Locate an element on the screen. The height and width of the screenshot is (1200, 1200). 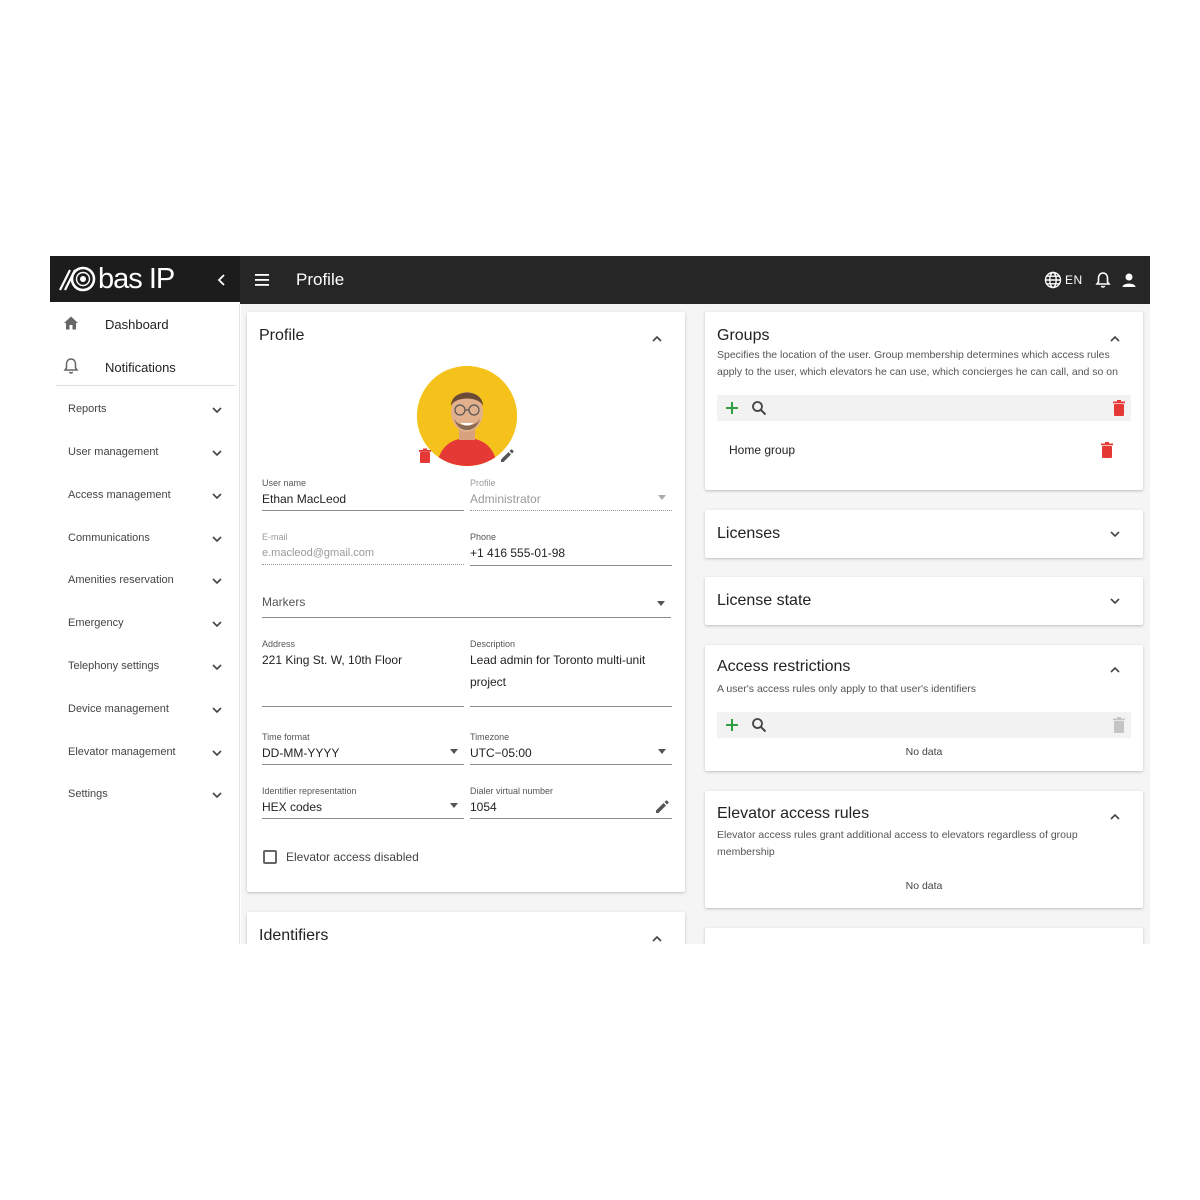
licenses-card: Licenses is located at coordinates (924, 534).